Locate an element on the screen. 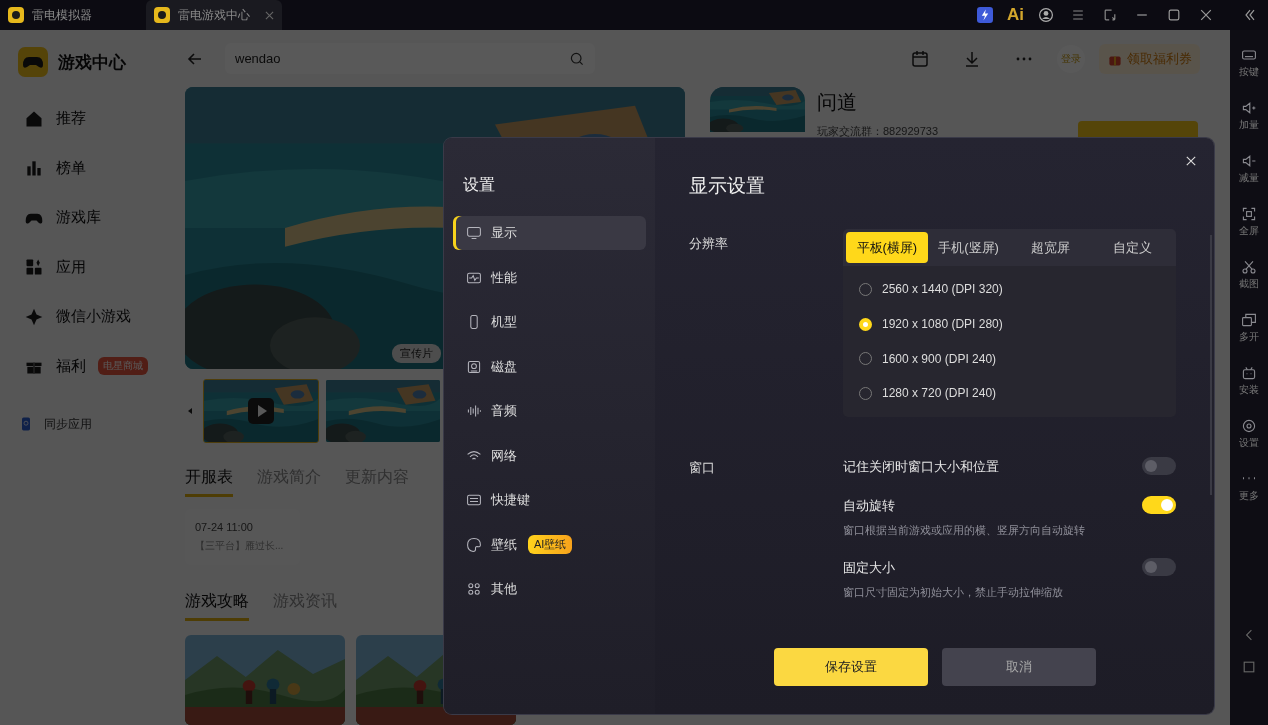  bar-chart-icon is located at coordinates (34, 168).